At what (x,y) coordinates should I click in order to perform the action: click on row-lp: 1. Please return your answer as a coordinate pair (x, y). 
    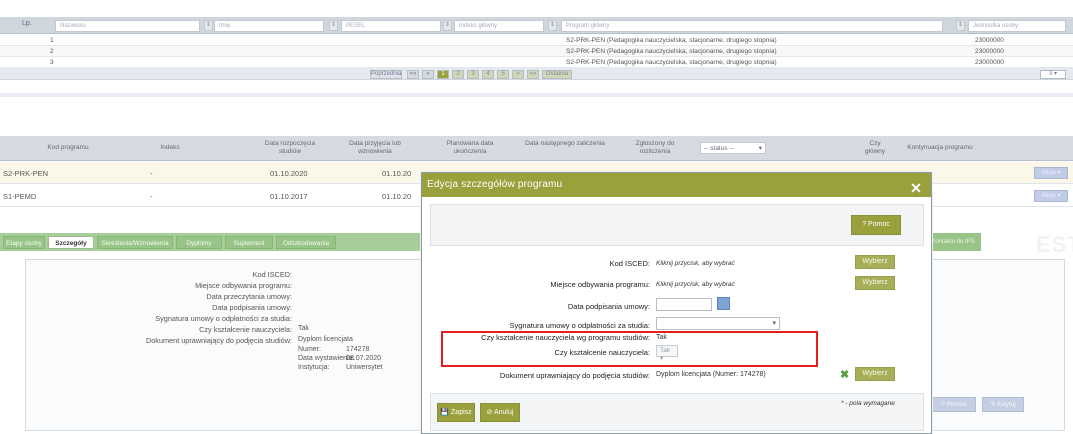
    Looking at the image, I should click on (52, 40).